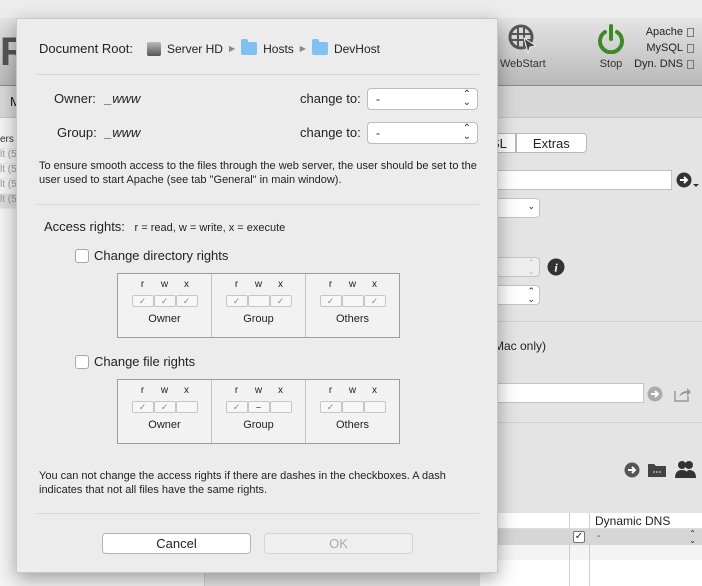 The height and width of the screenshot is (586, 702). What do you see at coordinates (86, 48) in the screenshot?
I see `document-root-label: Document Root:` at bounding box center [86, 48].